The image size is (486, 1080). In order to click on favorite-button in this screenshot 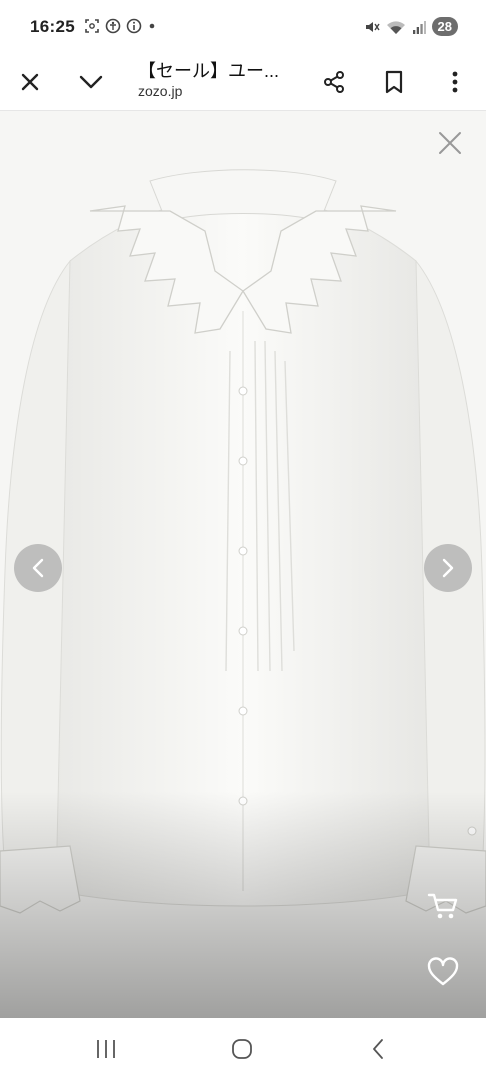, I will do `click(443, 972)`.